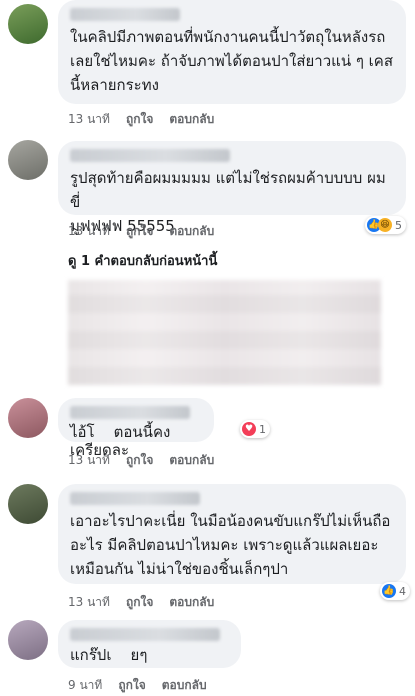  I want to click on view-previous-replies-link: ดู 1 คำตอบกลับก่อนหน้านี้, so click(142, 260).